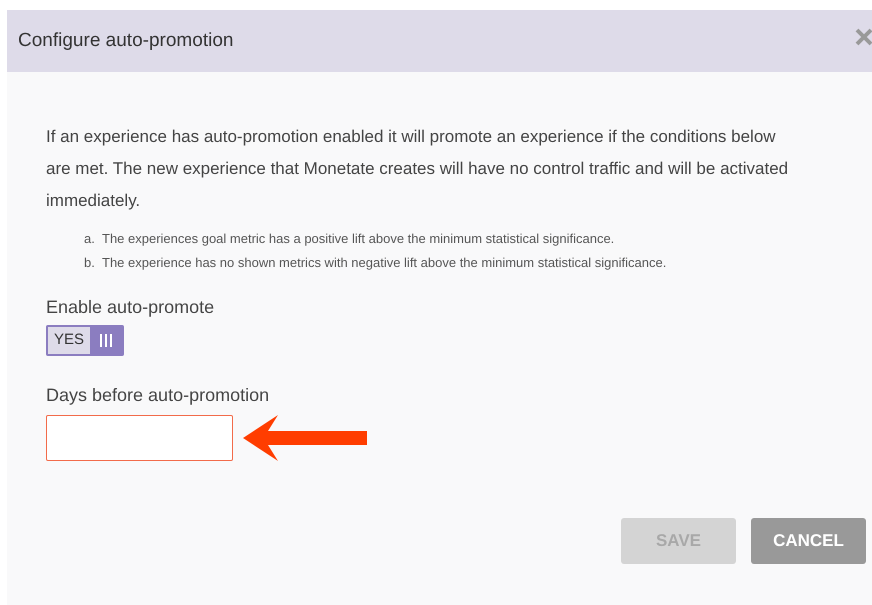 The image size is (872, 605). I want to click on days-input-field, so click(139, 438).